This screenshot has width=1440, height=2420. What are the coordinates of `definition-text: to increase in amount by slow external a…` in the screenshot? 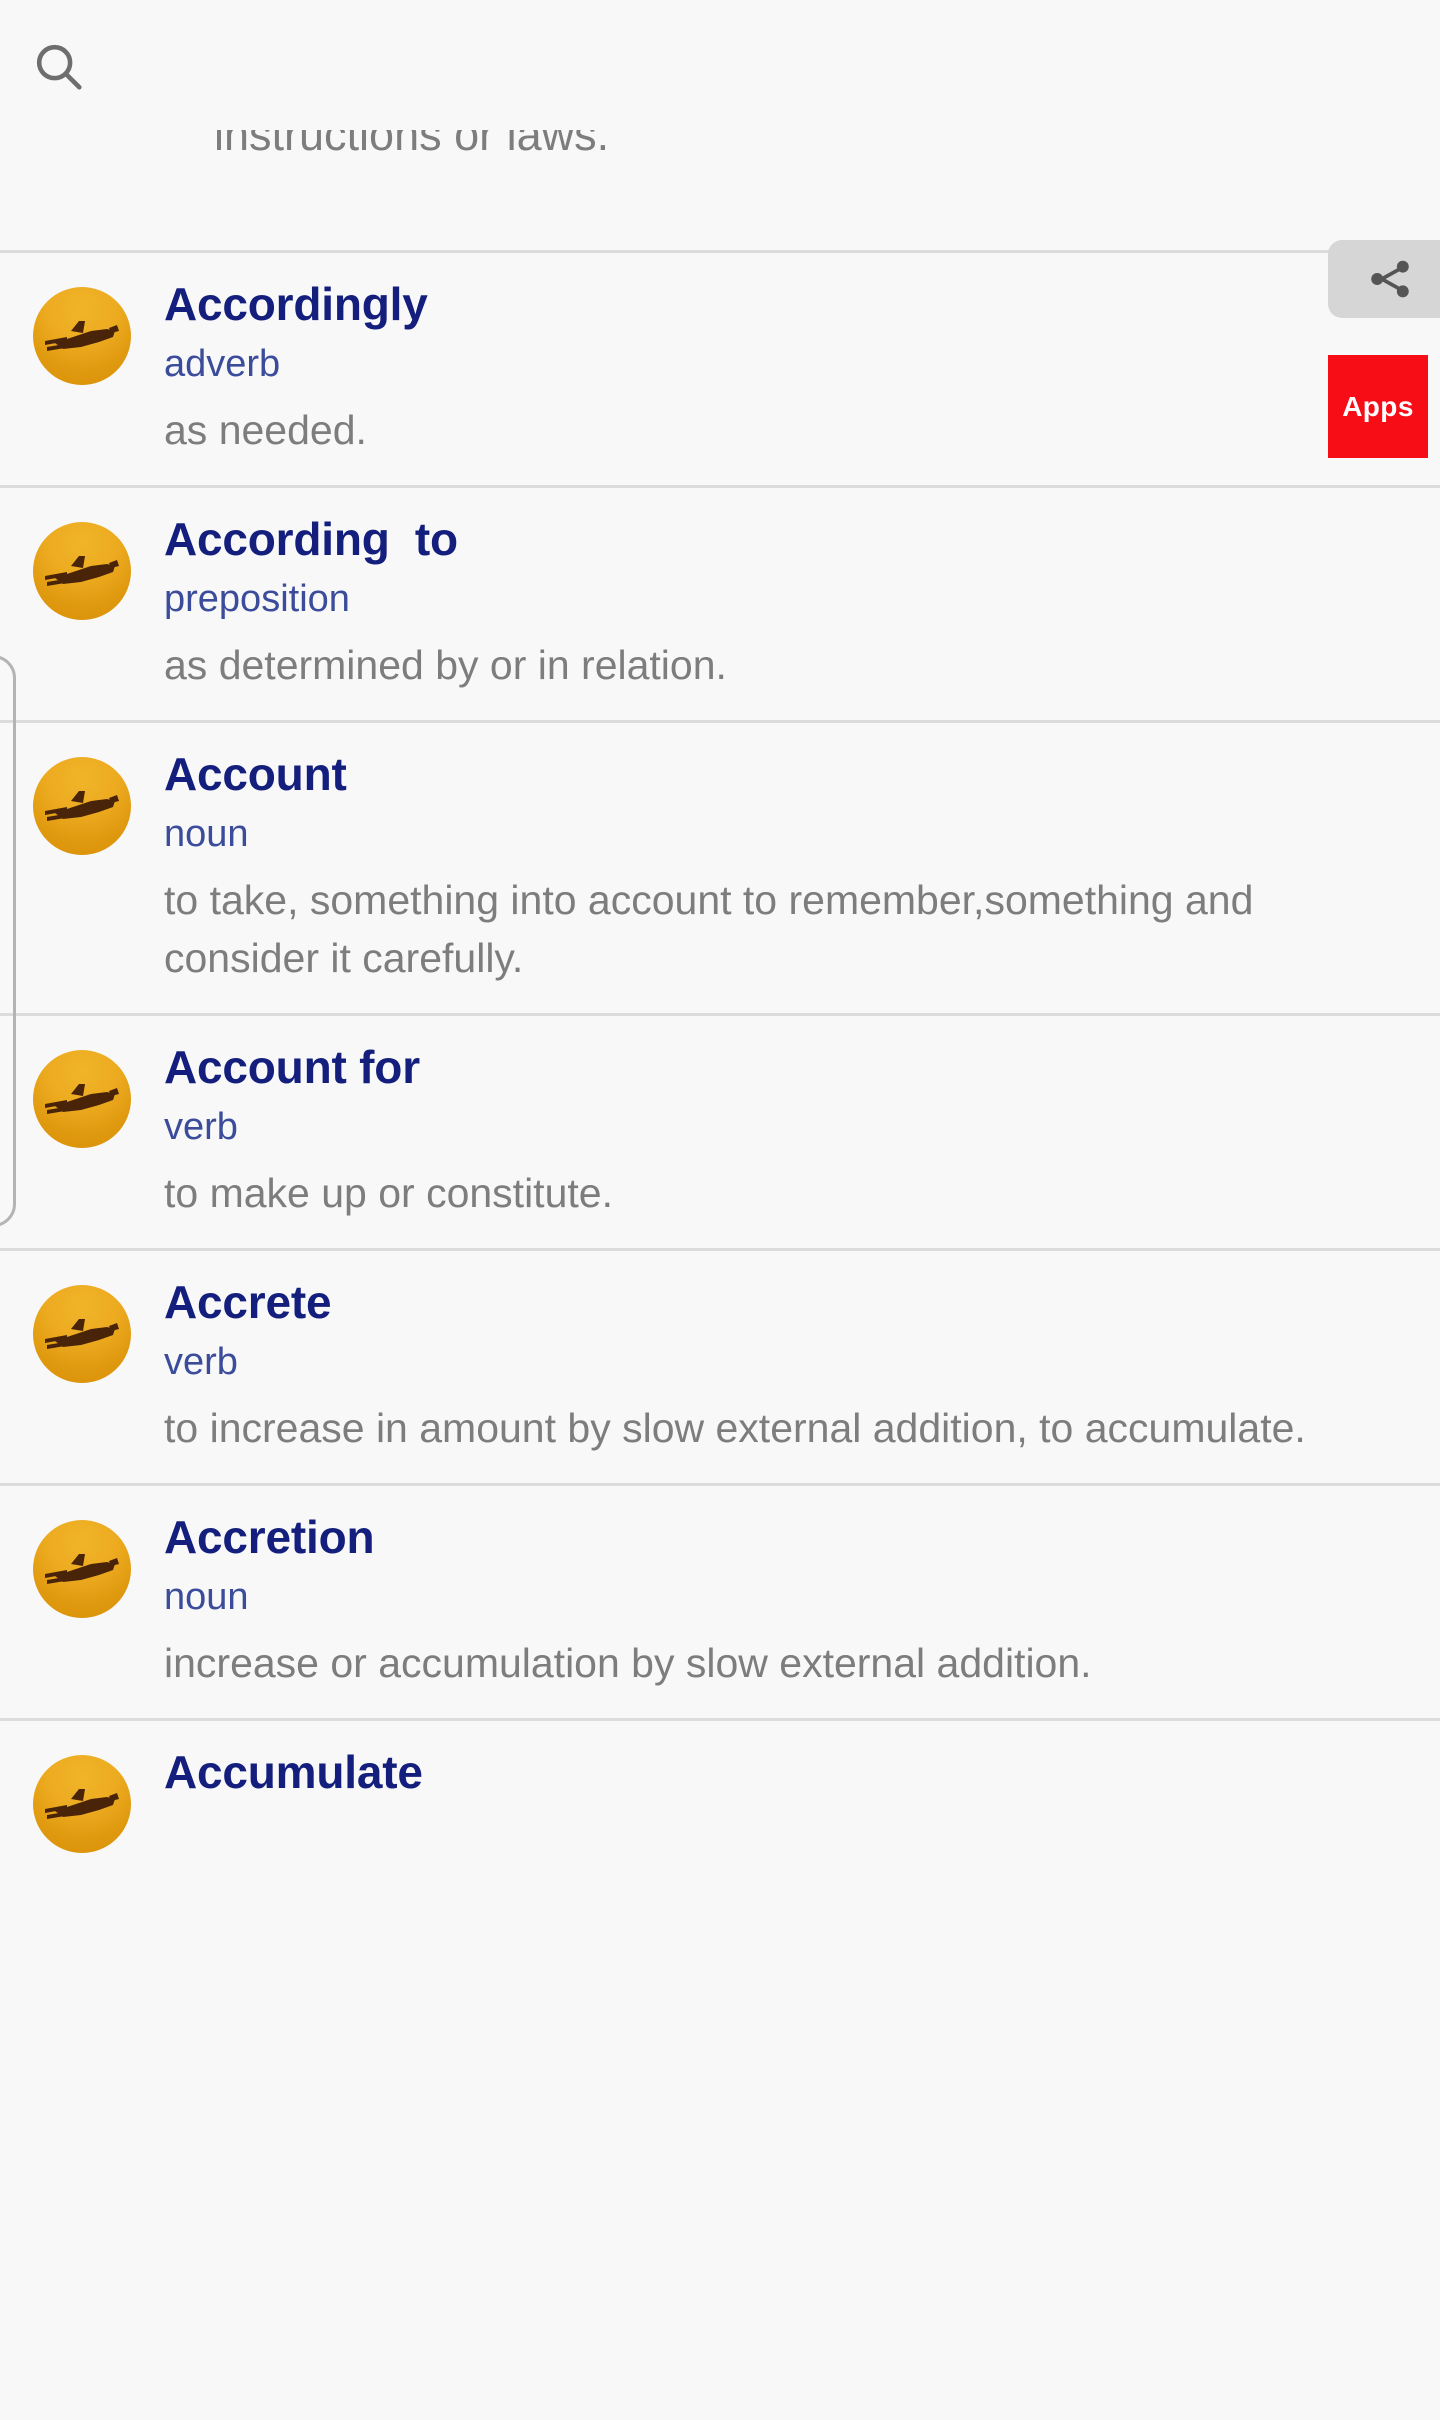 It's located at (735, 1428).